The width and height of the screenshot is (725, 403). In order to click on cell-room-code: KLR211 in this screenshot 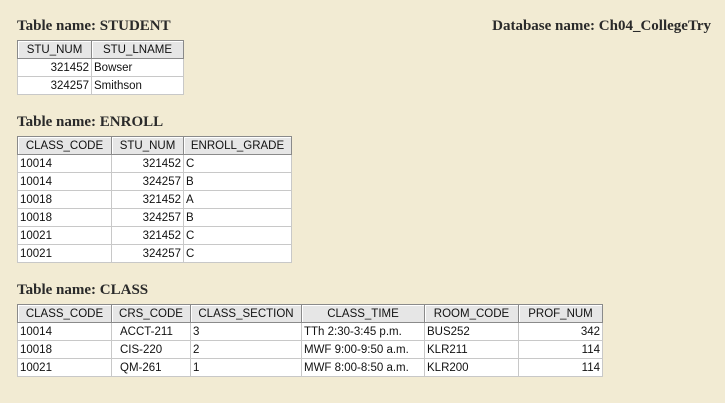, I will do `click(471, 349)`.